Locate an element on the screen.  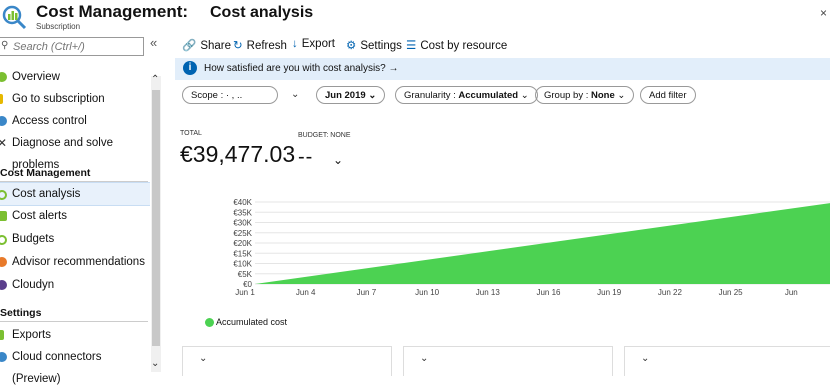
sidebar-item-overview: Overview is located at coordinates (75, 77).